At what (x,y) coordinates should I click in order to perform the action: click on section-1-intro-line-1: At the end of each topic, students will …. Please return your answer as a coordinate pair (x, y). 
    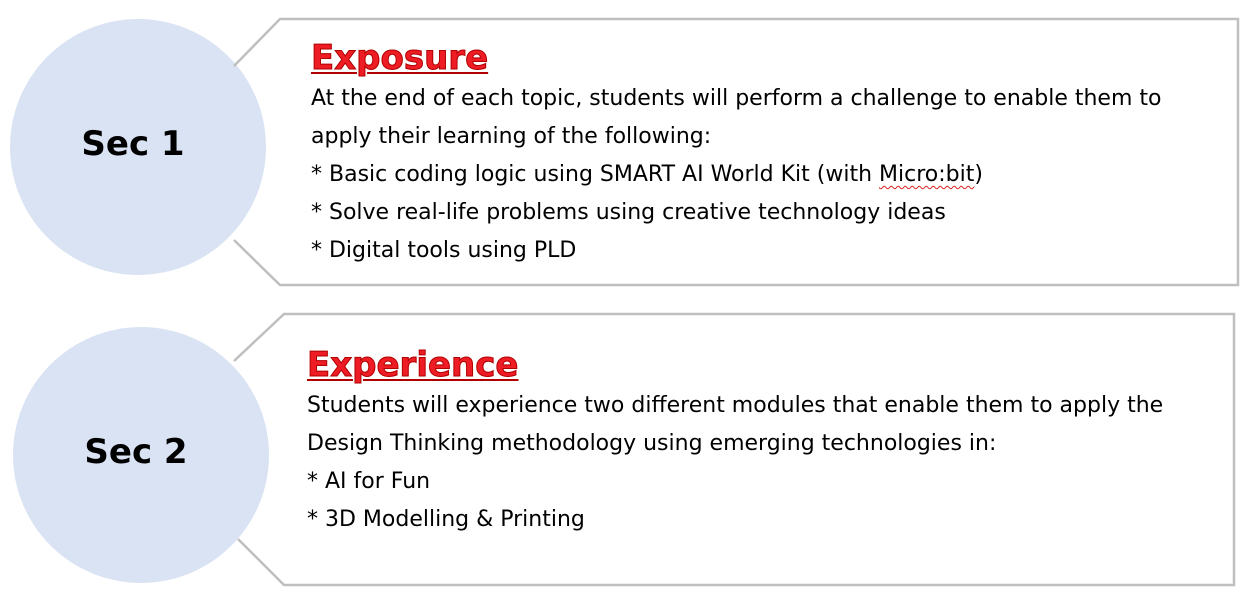
    Looking at the image, I should click on (736, 98).